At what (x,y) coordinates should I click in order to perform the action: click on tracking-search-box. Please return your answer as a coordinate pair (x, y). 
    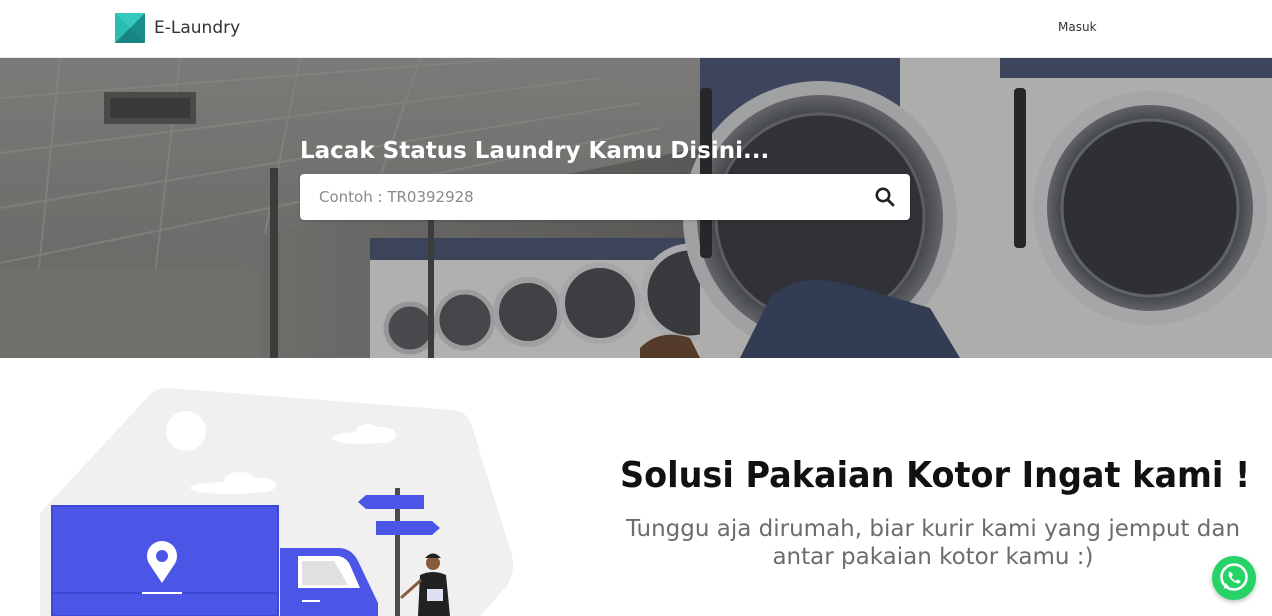
    Looking at the image, I should click on (605, 197).